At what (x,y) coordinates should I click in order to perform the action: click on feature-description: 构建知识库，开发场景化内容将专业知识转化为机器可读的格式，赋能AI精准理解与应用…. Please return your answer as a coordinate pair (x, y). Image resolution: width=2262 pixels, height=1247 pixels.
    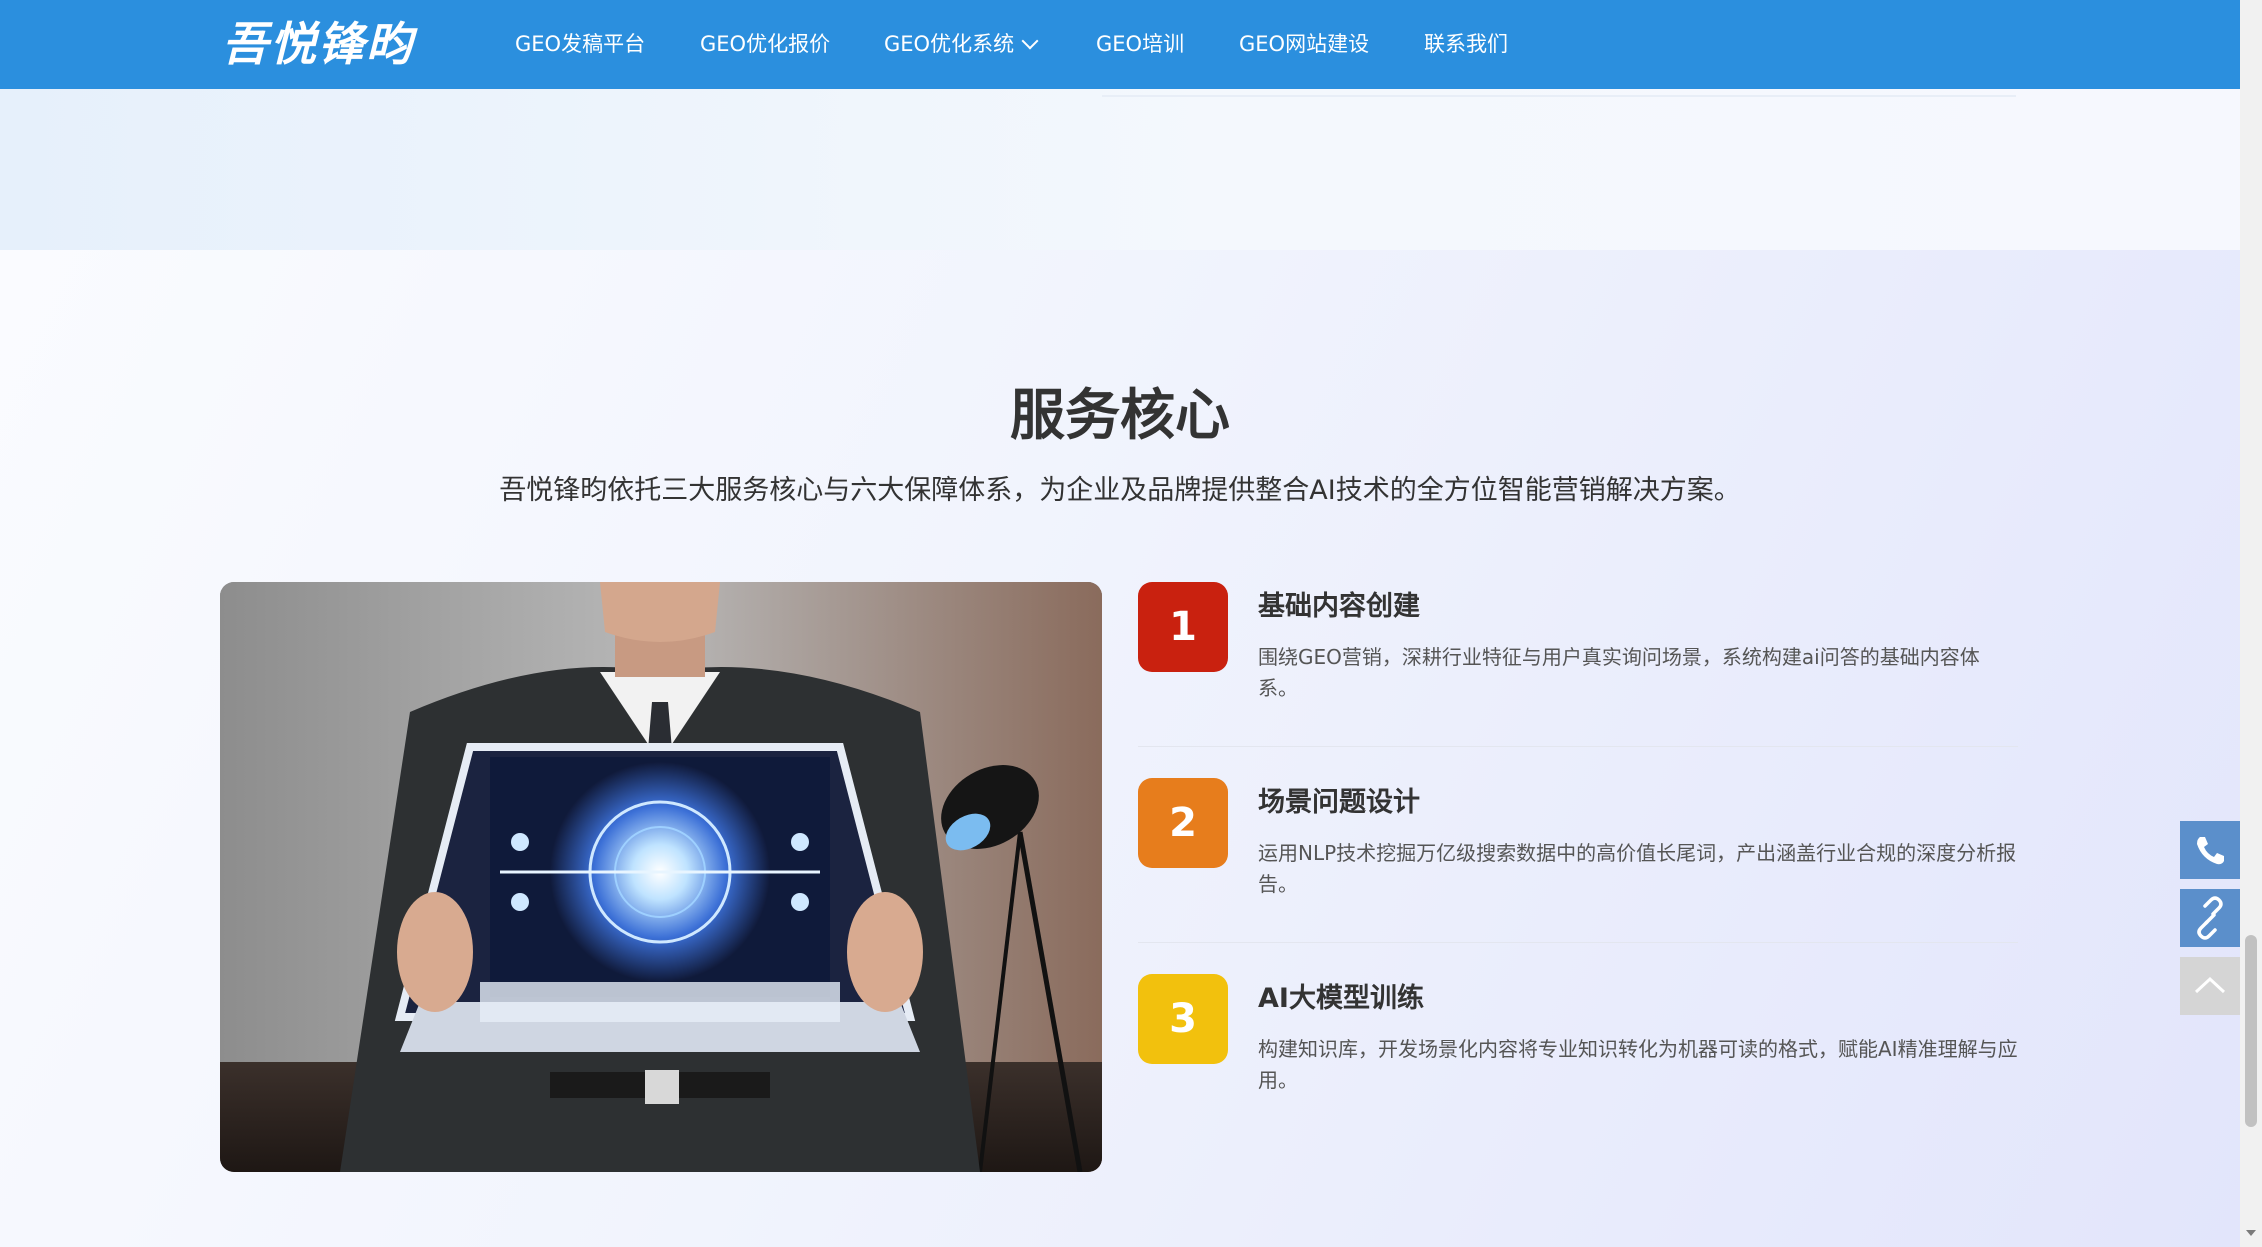
    Looking at the image, I should click on (1638, 1064).